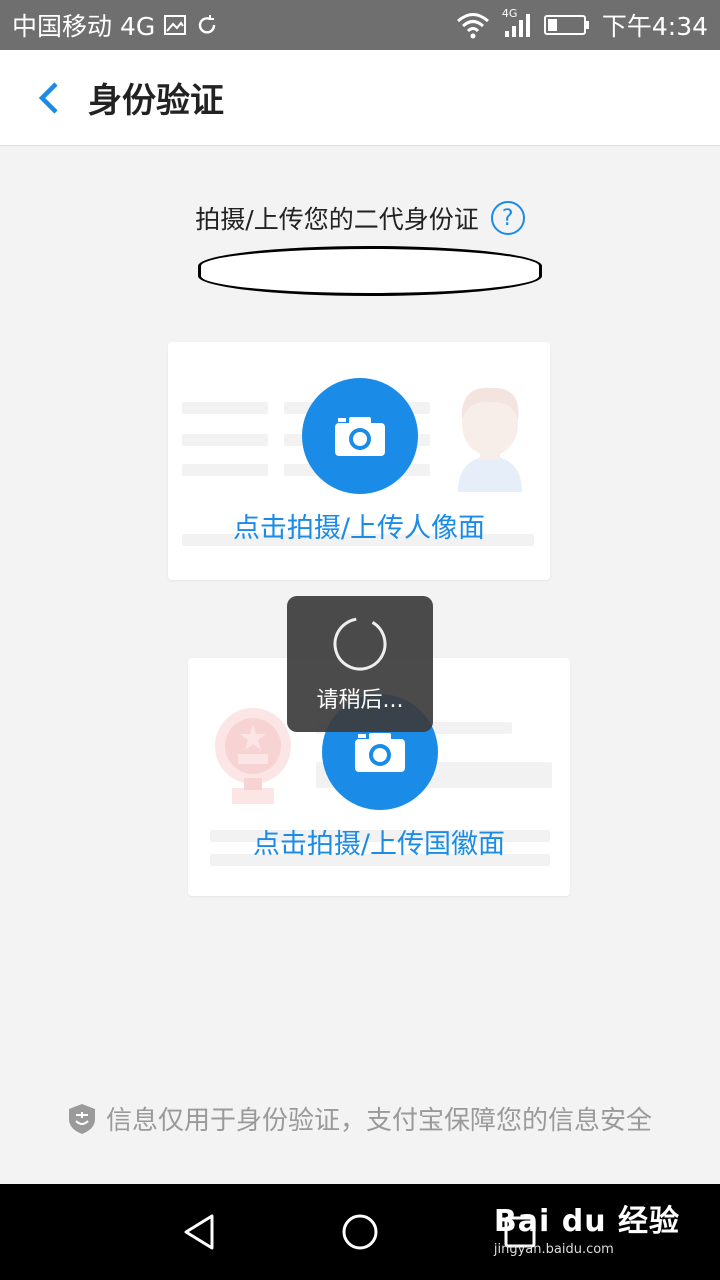 This screenshot has width=720, height=1280. I want to click on shield-icon, so click(81, 1118).